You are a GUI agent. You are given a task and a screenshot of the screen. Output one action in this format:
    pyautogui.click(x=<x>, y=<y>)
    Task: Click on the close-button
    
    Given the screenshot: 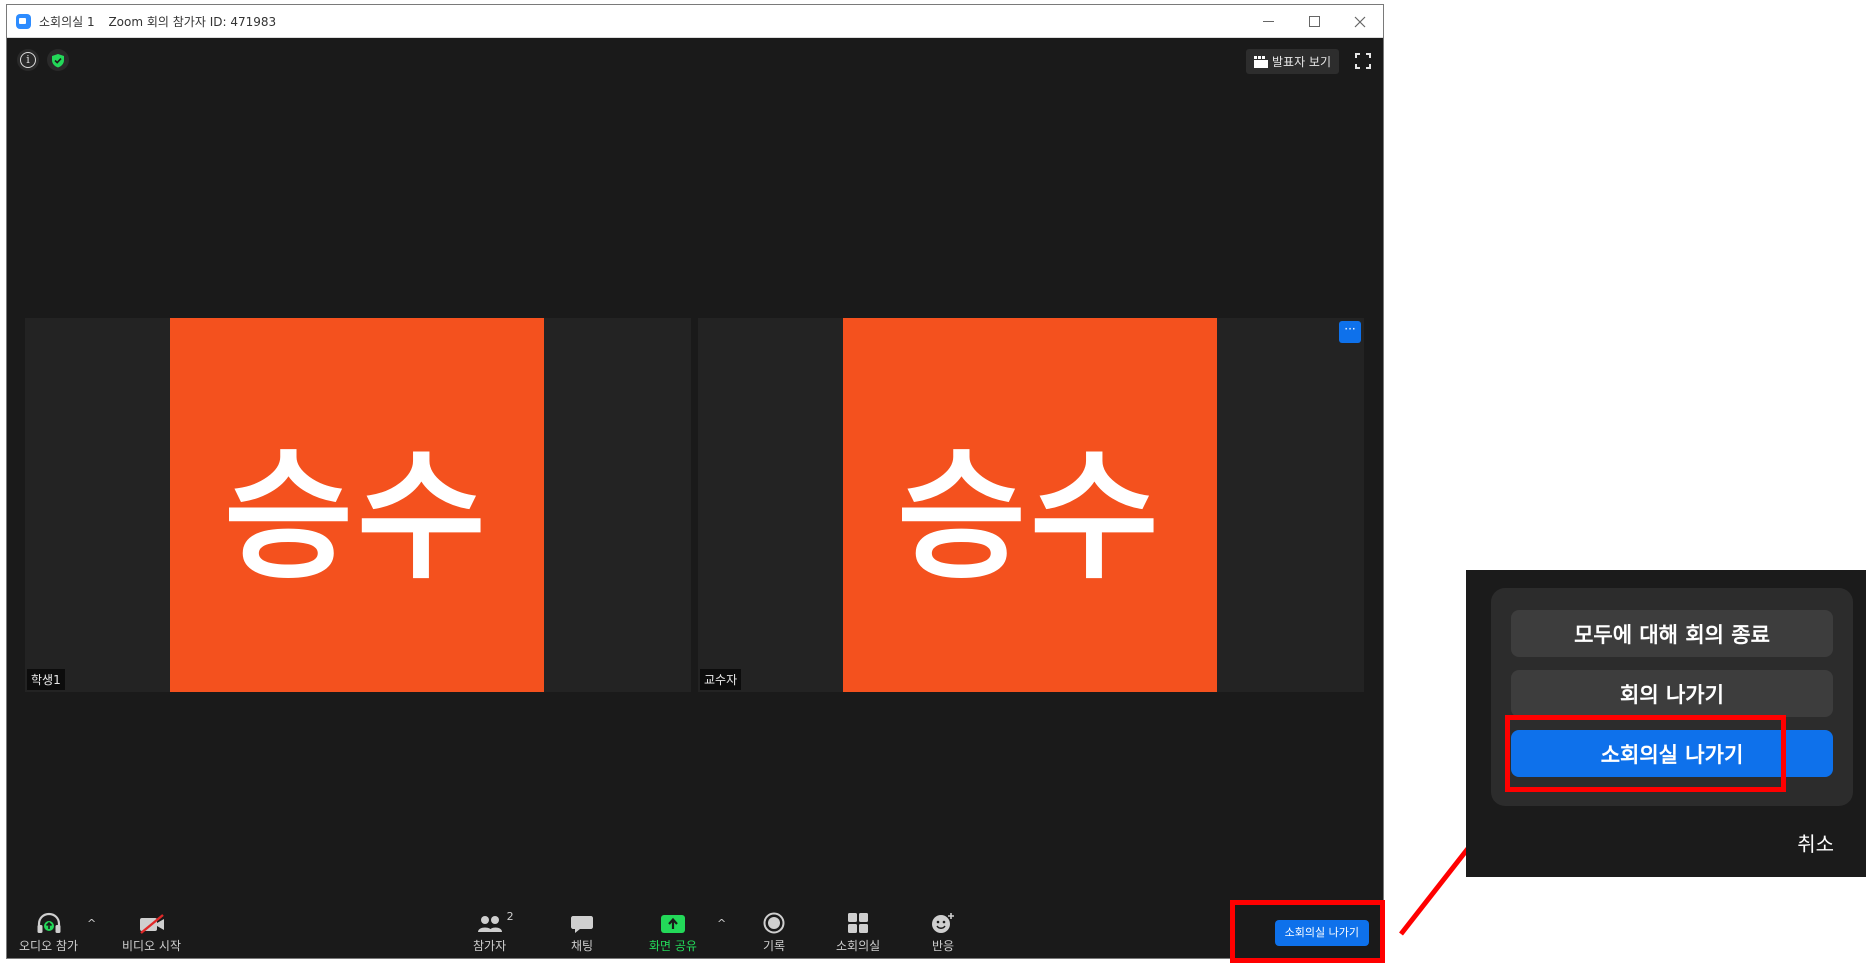 What is the action you would take?
    pyautogui.click(x=1360, y=21)
    